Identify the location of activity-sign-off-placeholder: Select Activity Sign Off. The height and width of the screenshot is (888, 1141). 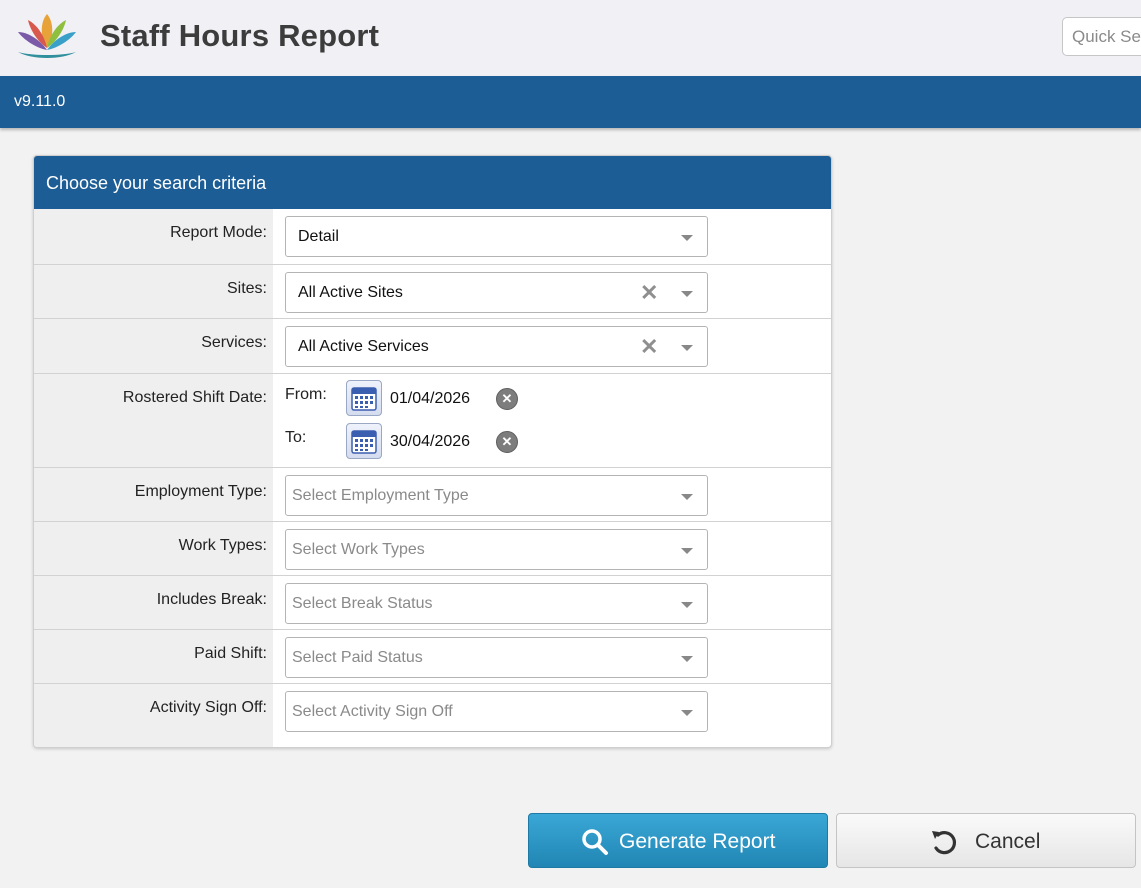
(372, 711).